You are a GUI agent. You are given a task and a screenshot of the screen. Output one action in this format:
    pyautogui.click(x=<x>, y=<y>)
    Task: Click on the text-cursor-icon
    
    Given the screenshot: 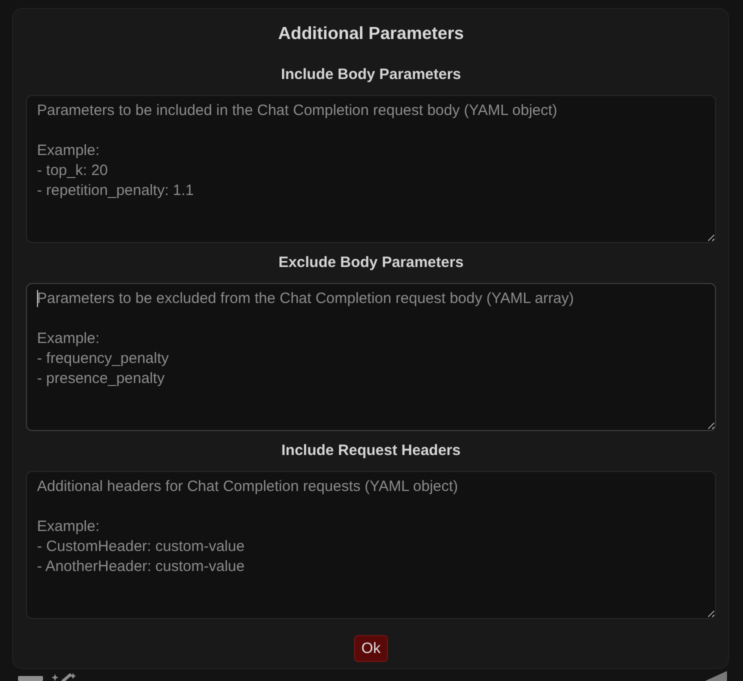 What is the action you would take?
    pyautogui.click(x=37, y=298)
    